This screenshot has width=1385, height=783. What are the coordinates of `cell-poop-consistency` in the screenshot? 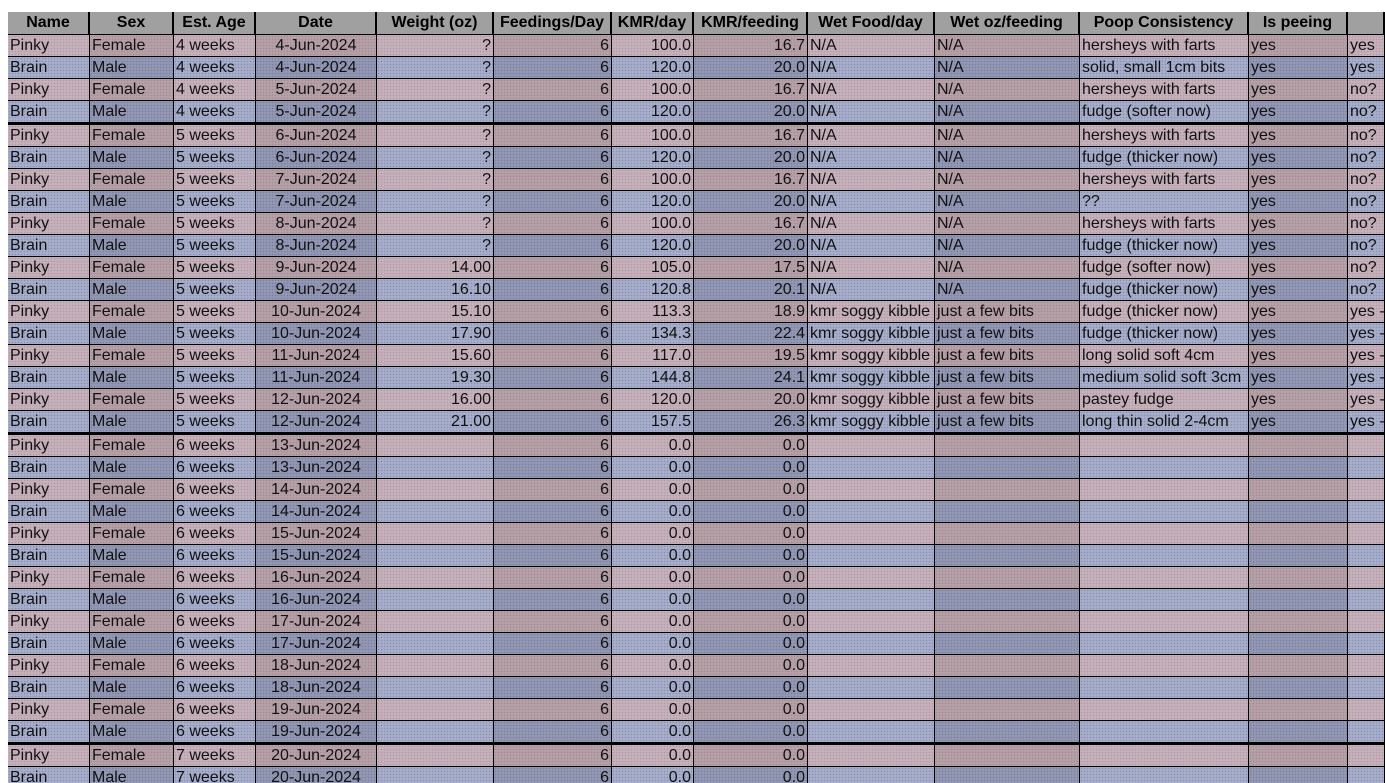 It's located at (1164, 600).